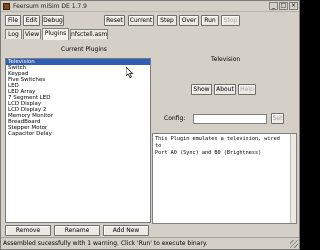 The height and width of the screenshot is (250, 320). What do you see at coordinates (167, 20) in the screenshot?
I see `step-button: Step` at bounding box center [167, 20].